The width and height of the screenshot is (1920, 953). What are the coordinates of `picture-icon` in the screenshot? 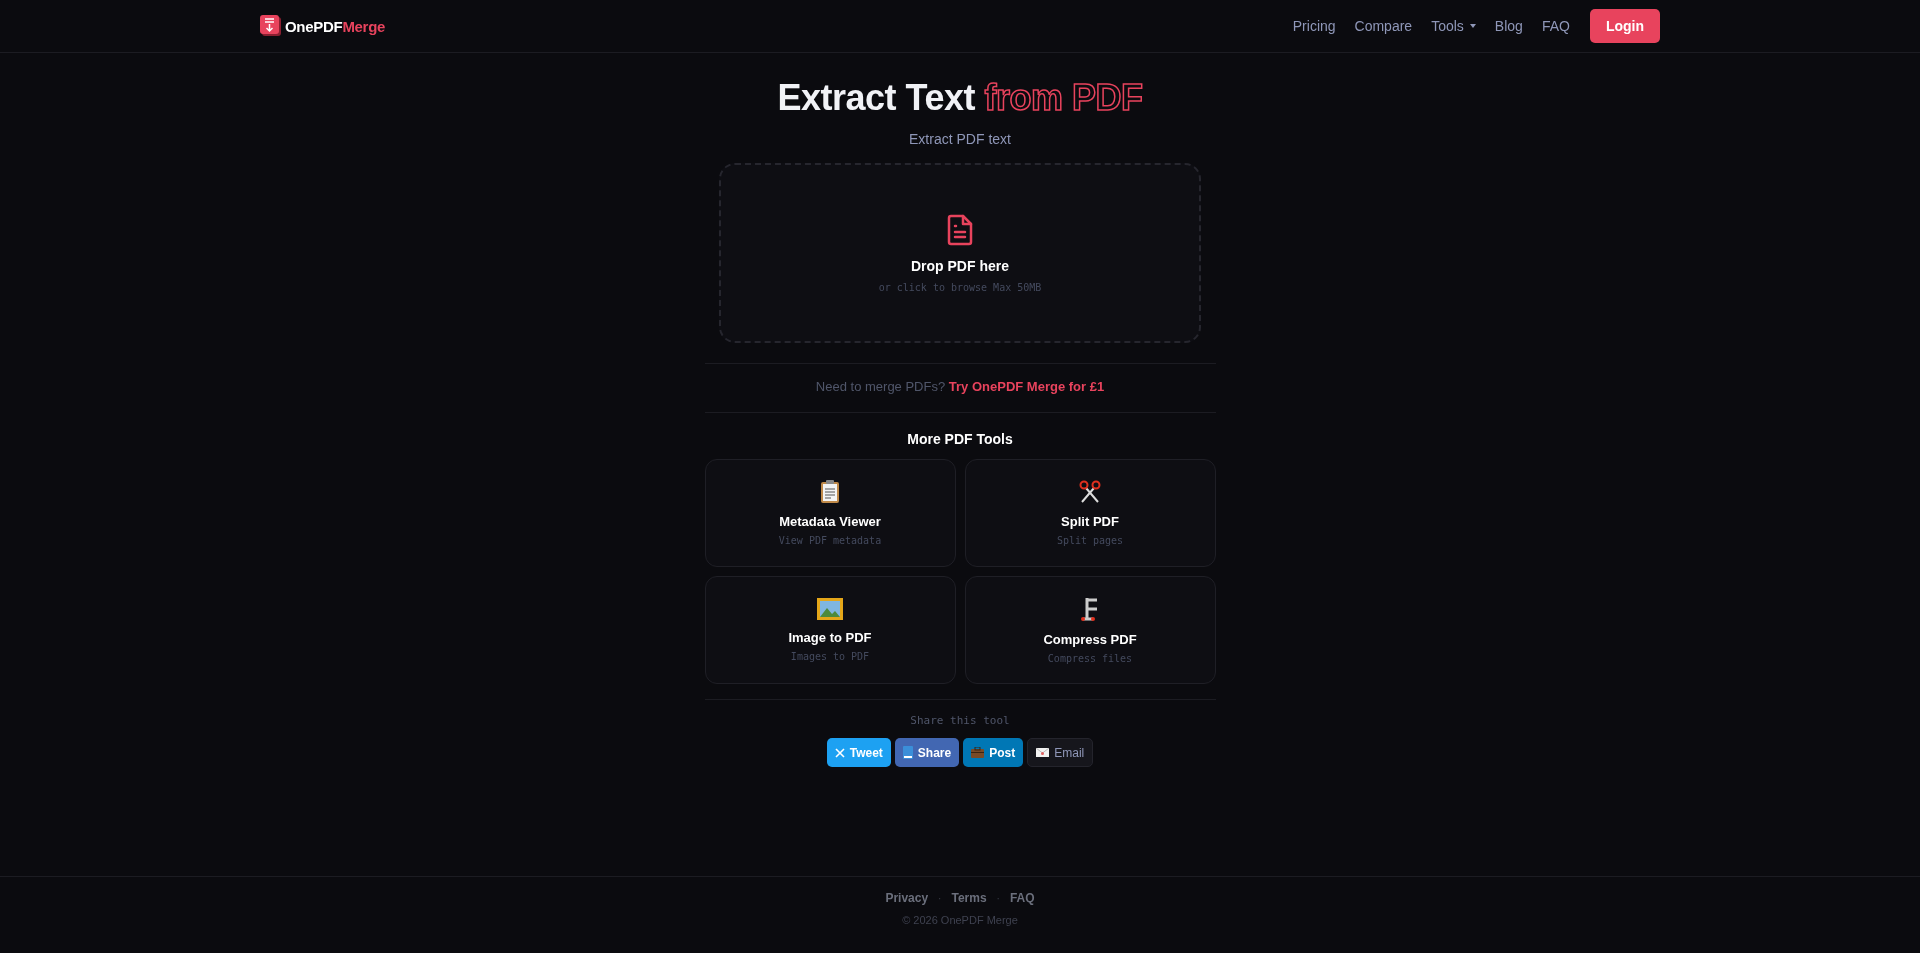 It's located at (830, 609).